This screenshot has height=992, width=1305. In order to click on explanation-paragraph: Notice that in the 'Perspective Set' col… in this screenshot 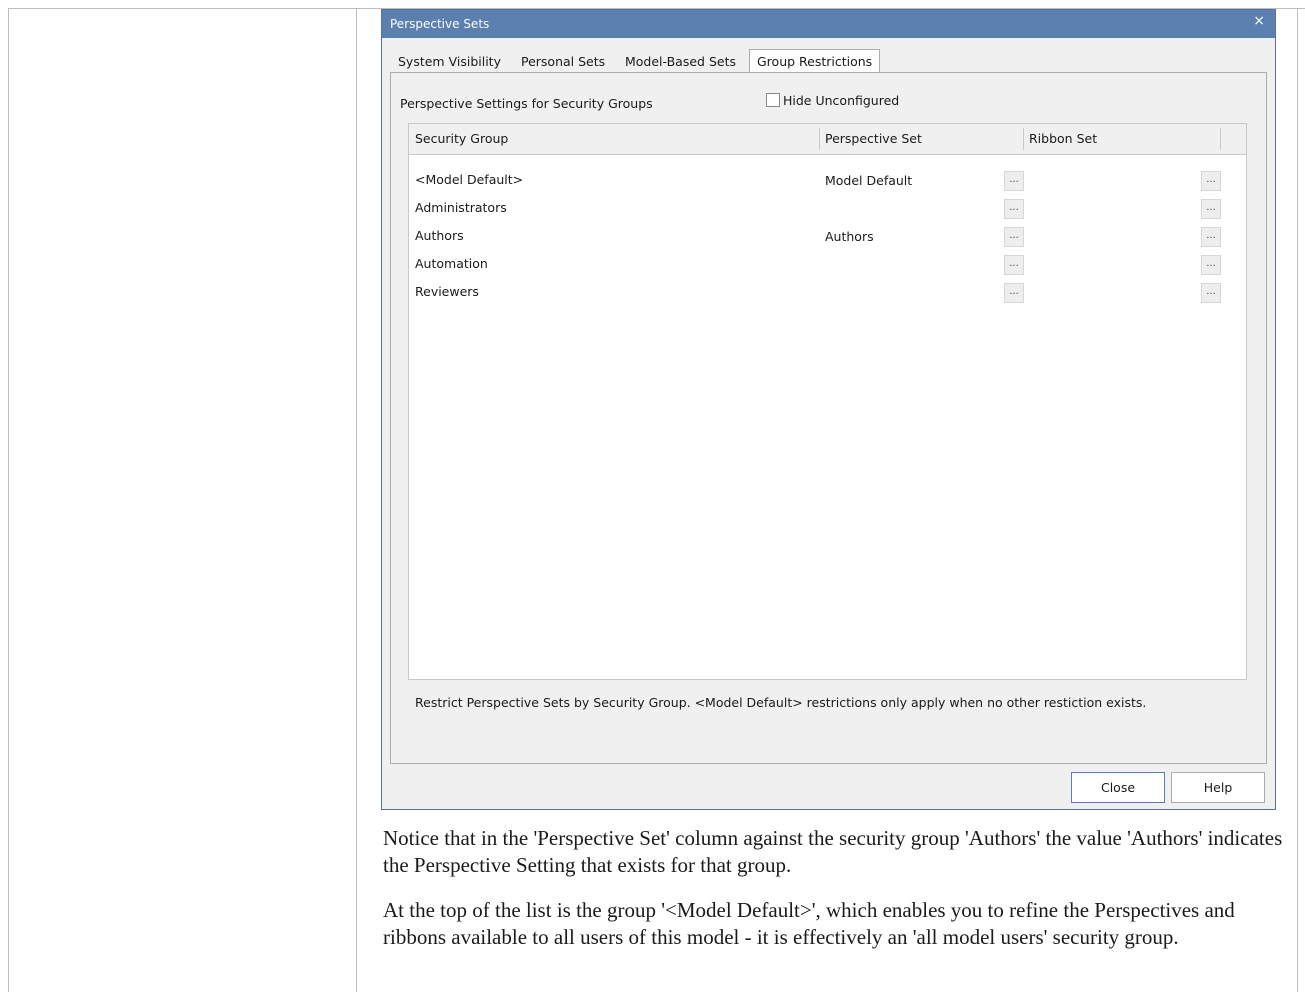, I will do `click(833, 851)`.